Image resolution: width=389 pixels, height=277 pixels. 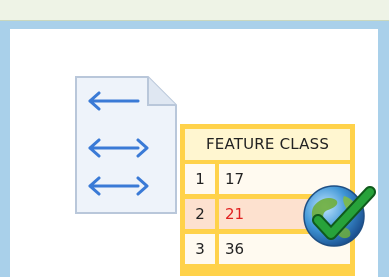 I want to click on globe-checkmark-icon, so click(x=339, y=216).